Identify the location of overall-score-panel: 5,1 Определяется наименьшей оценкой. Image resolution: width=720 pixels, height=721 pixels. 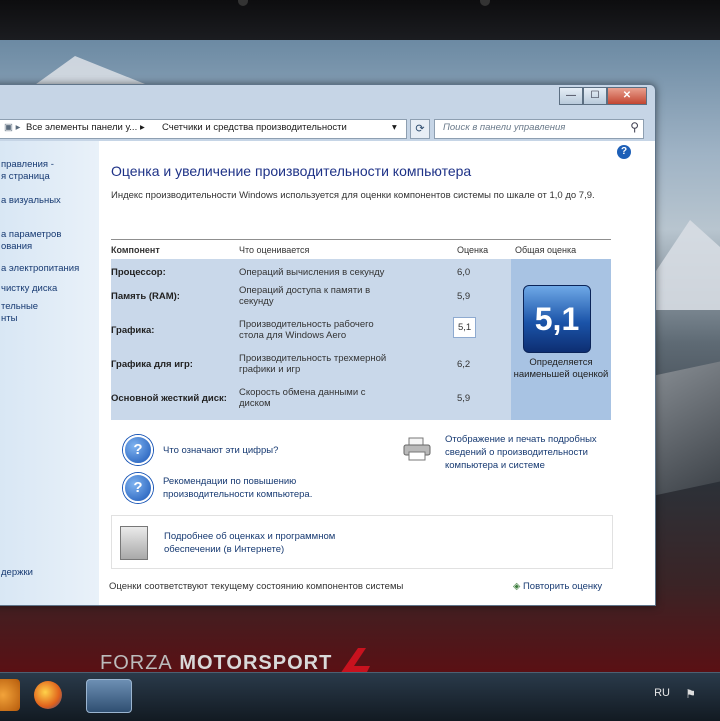
(561, 339).